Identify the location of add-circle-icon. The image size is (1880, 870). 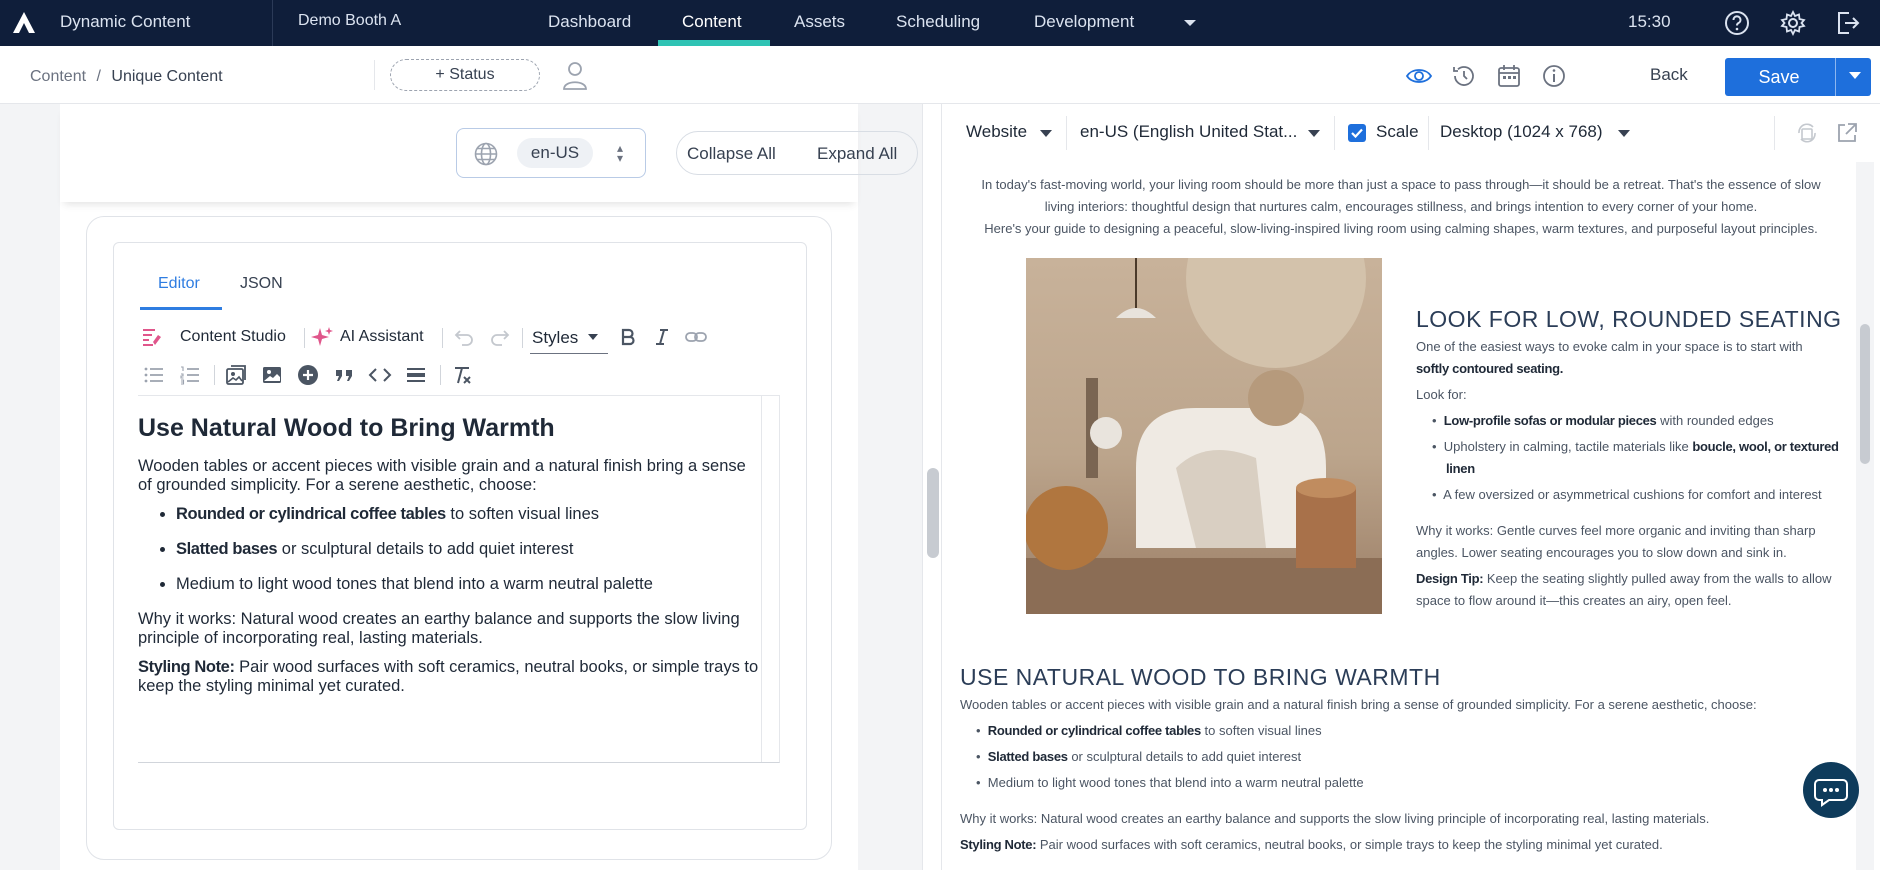
(308, 375).